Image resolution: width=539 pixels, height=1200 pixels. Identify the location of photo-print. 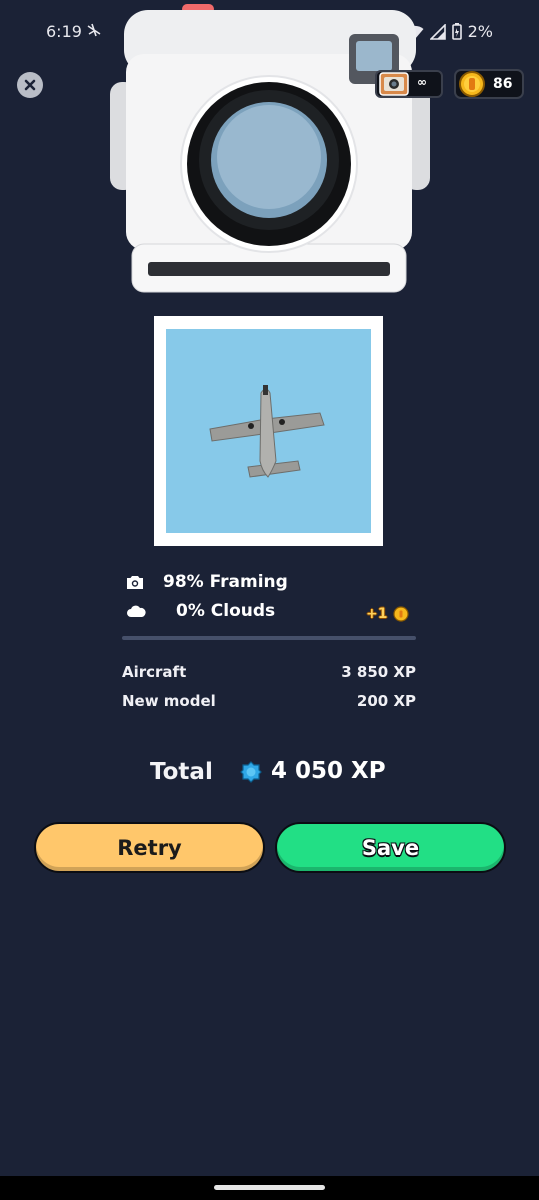
(268, 431).